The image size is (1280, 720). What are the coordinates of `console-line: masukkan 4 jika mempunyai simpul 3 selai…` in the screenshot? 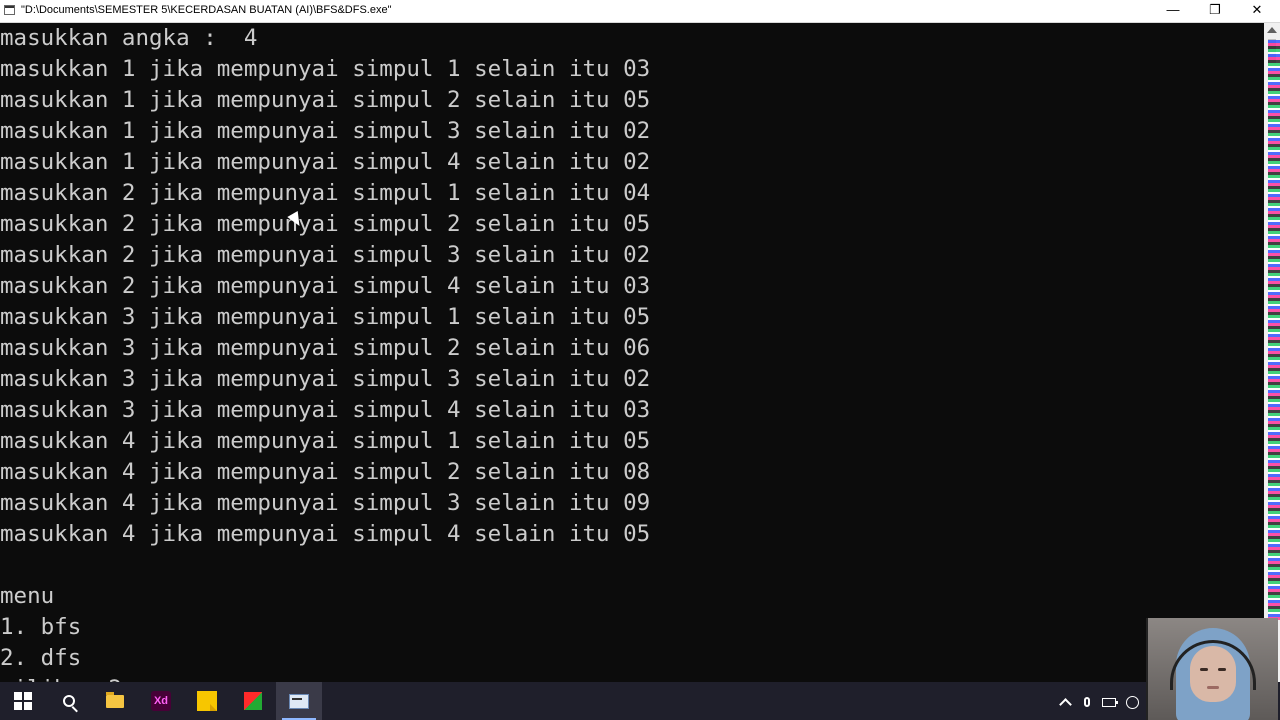 It's located at (325, 503).